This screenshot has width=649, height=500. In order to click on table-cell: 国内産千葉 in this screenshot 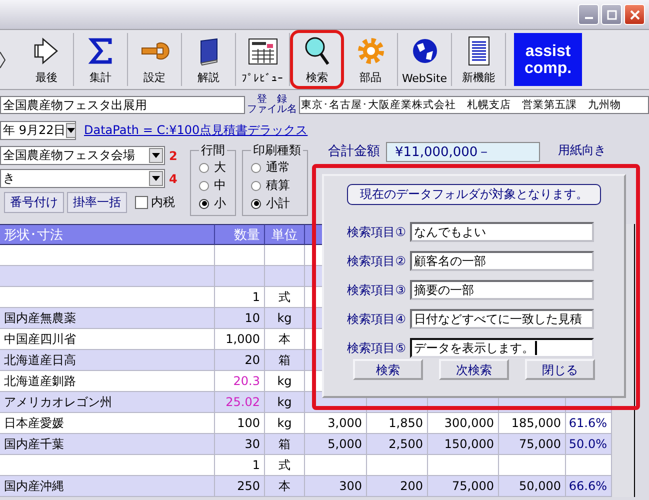, I will do `click(107, 444)`.